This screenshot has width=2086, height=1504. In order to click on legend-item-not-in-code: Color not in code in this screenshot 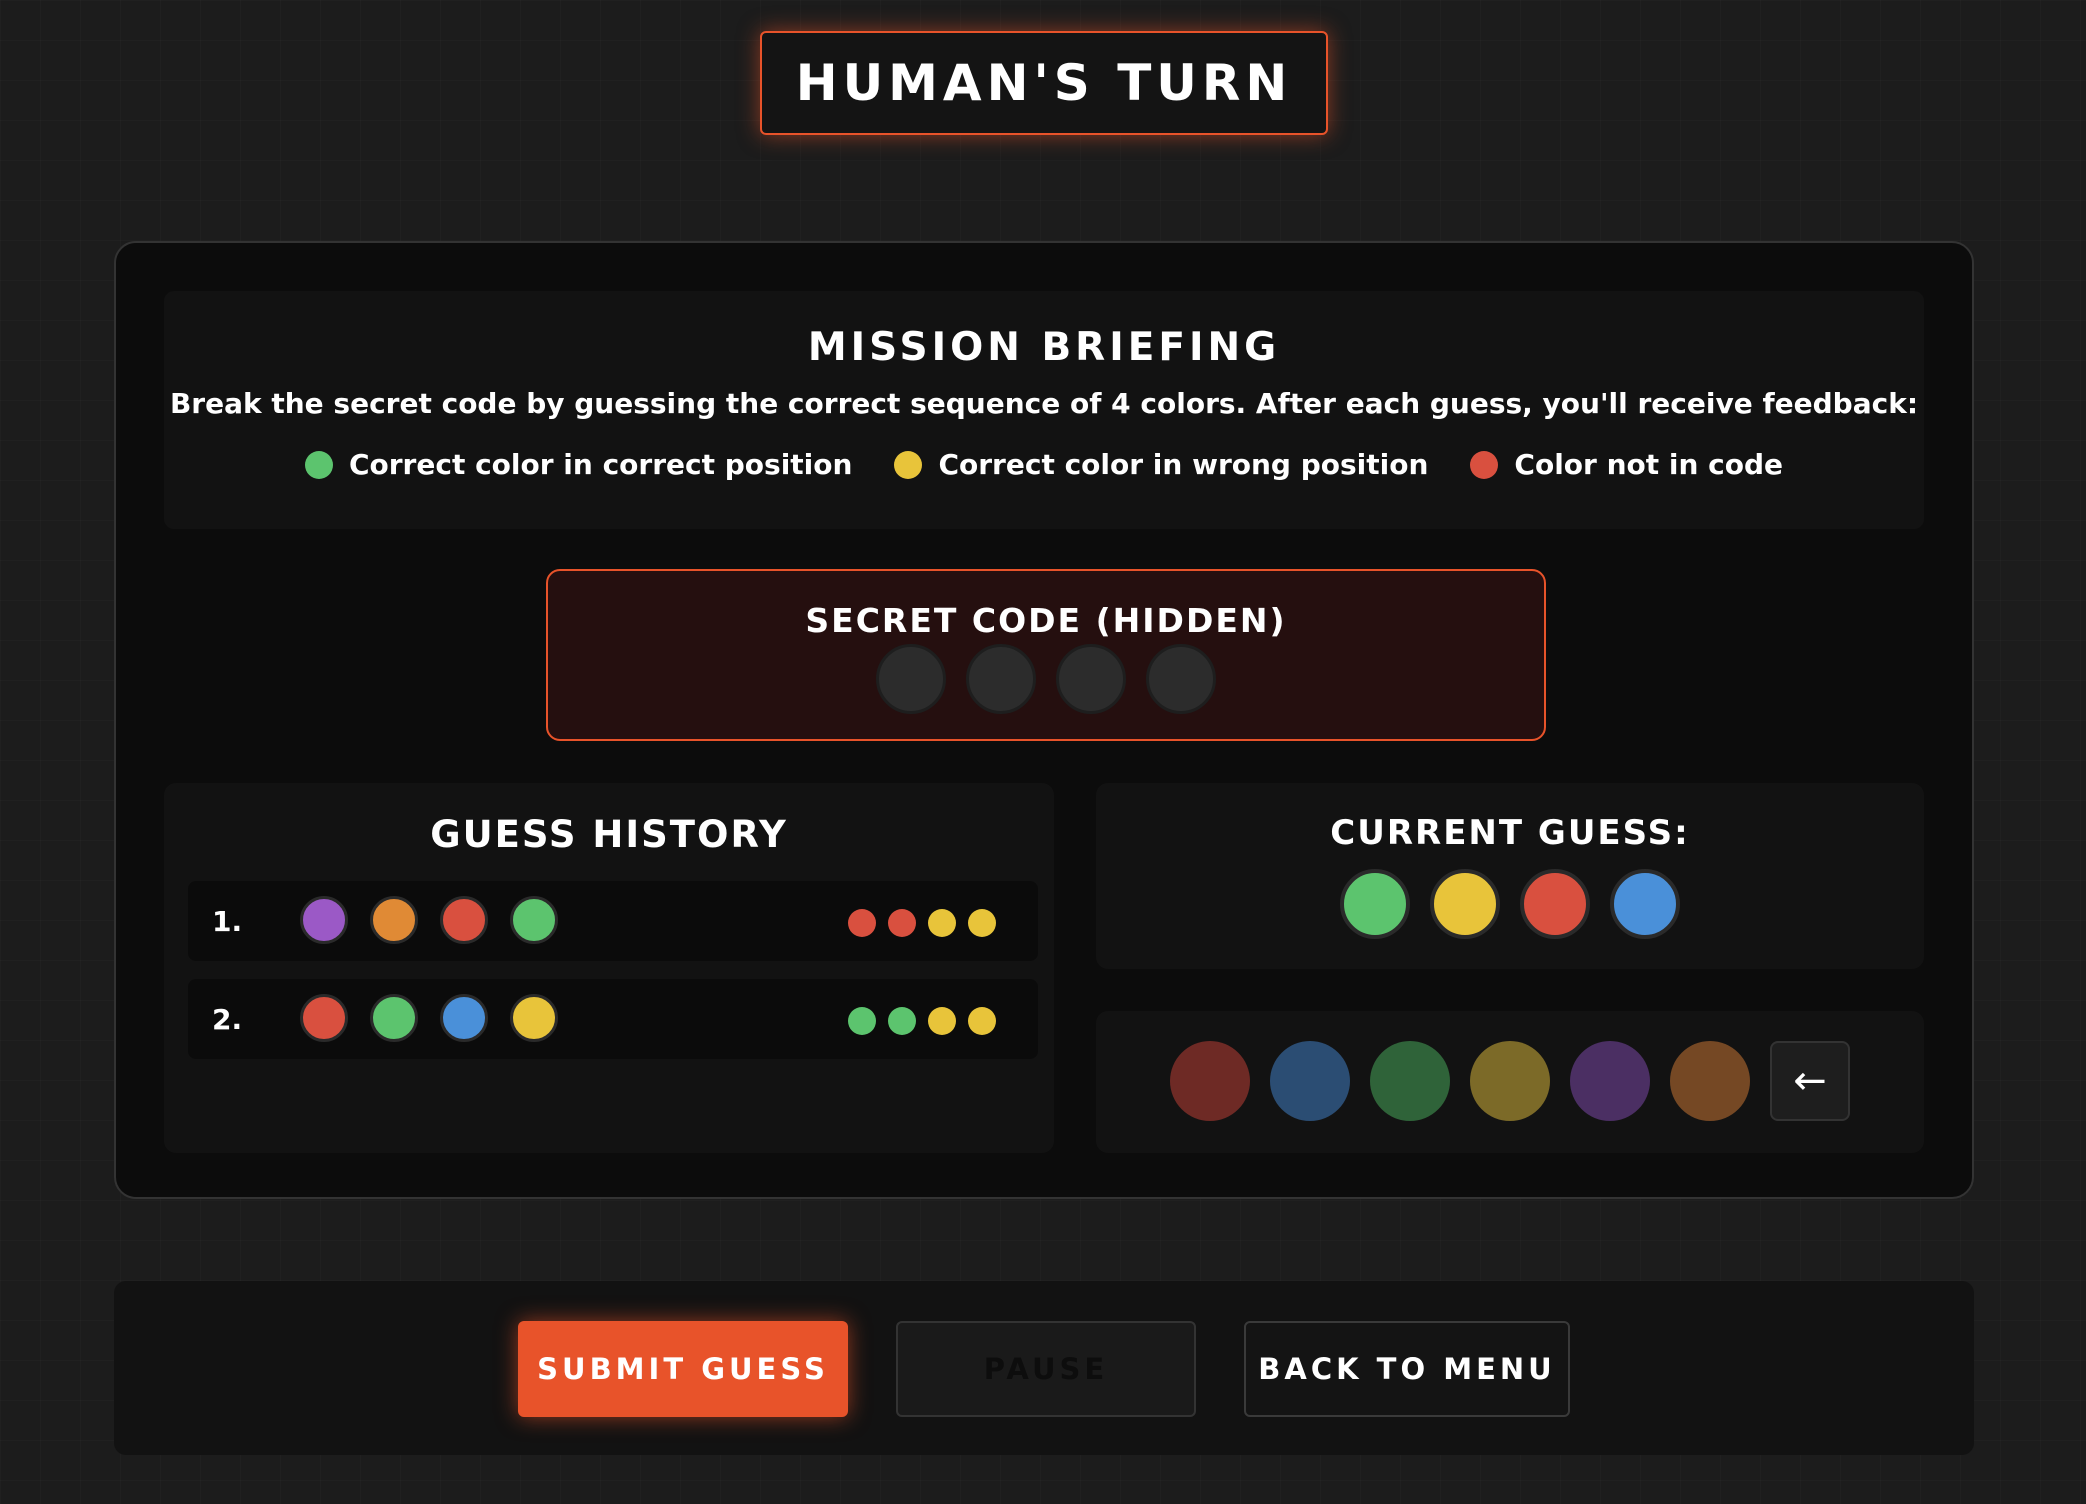, I will do `click(1626, 464)`.